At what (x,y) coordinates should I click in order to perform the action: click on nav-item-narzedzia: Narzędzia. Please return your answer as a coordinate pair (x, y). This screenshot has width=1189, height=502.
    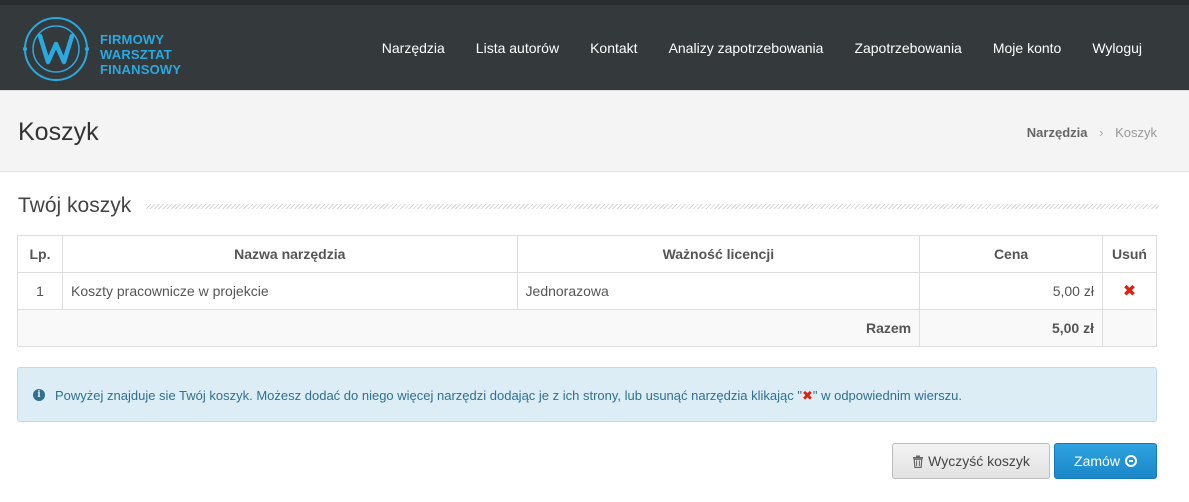
    Looking at the image, I should click on (413, 48).